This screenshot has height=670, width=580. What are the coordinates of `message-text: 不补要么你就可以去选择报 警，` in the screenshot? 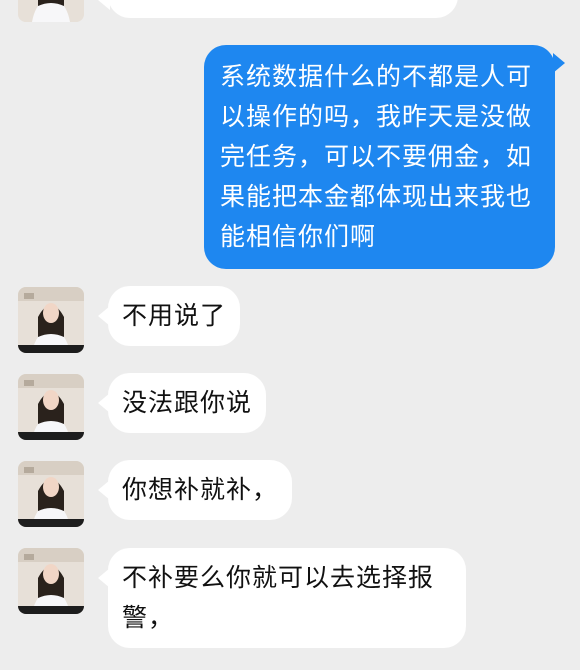 It's located at (278, 597).